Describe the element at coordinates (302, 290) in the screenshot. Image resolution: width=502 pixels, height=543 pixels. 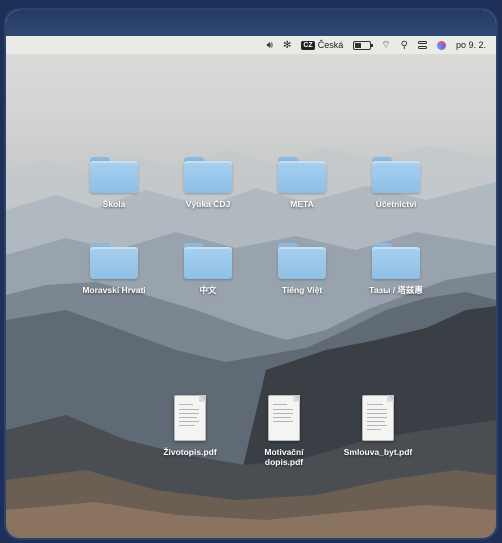
I see `folder-label: Tiếng Việt` at that location.